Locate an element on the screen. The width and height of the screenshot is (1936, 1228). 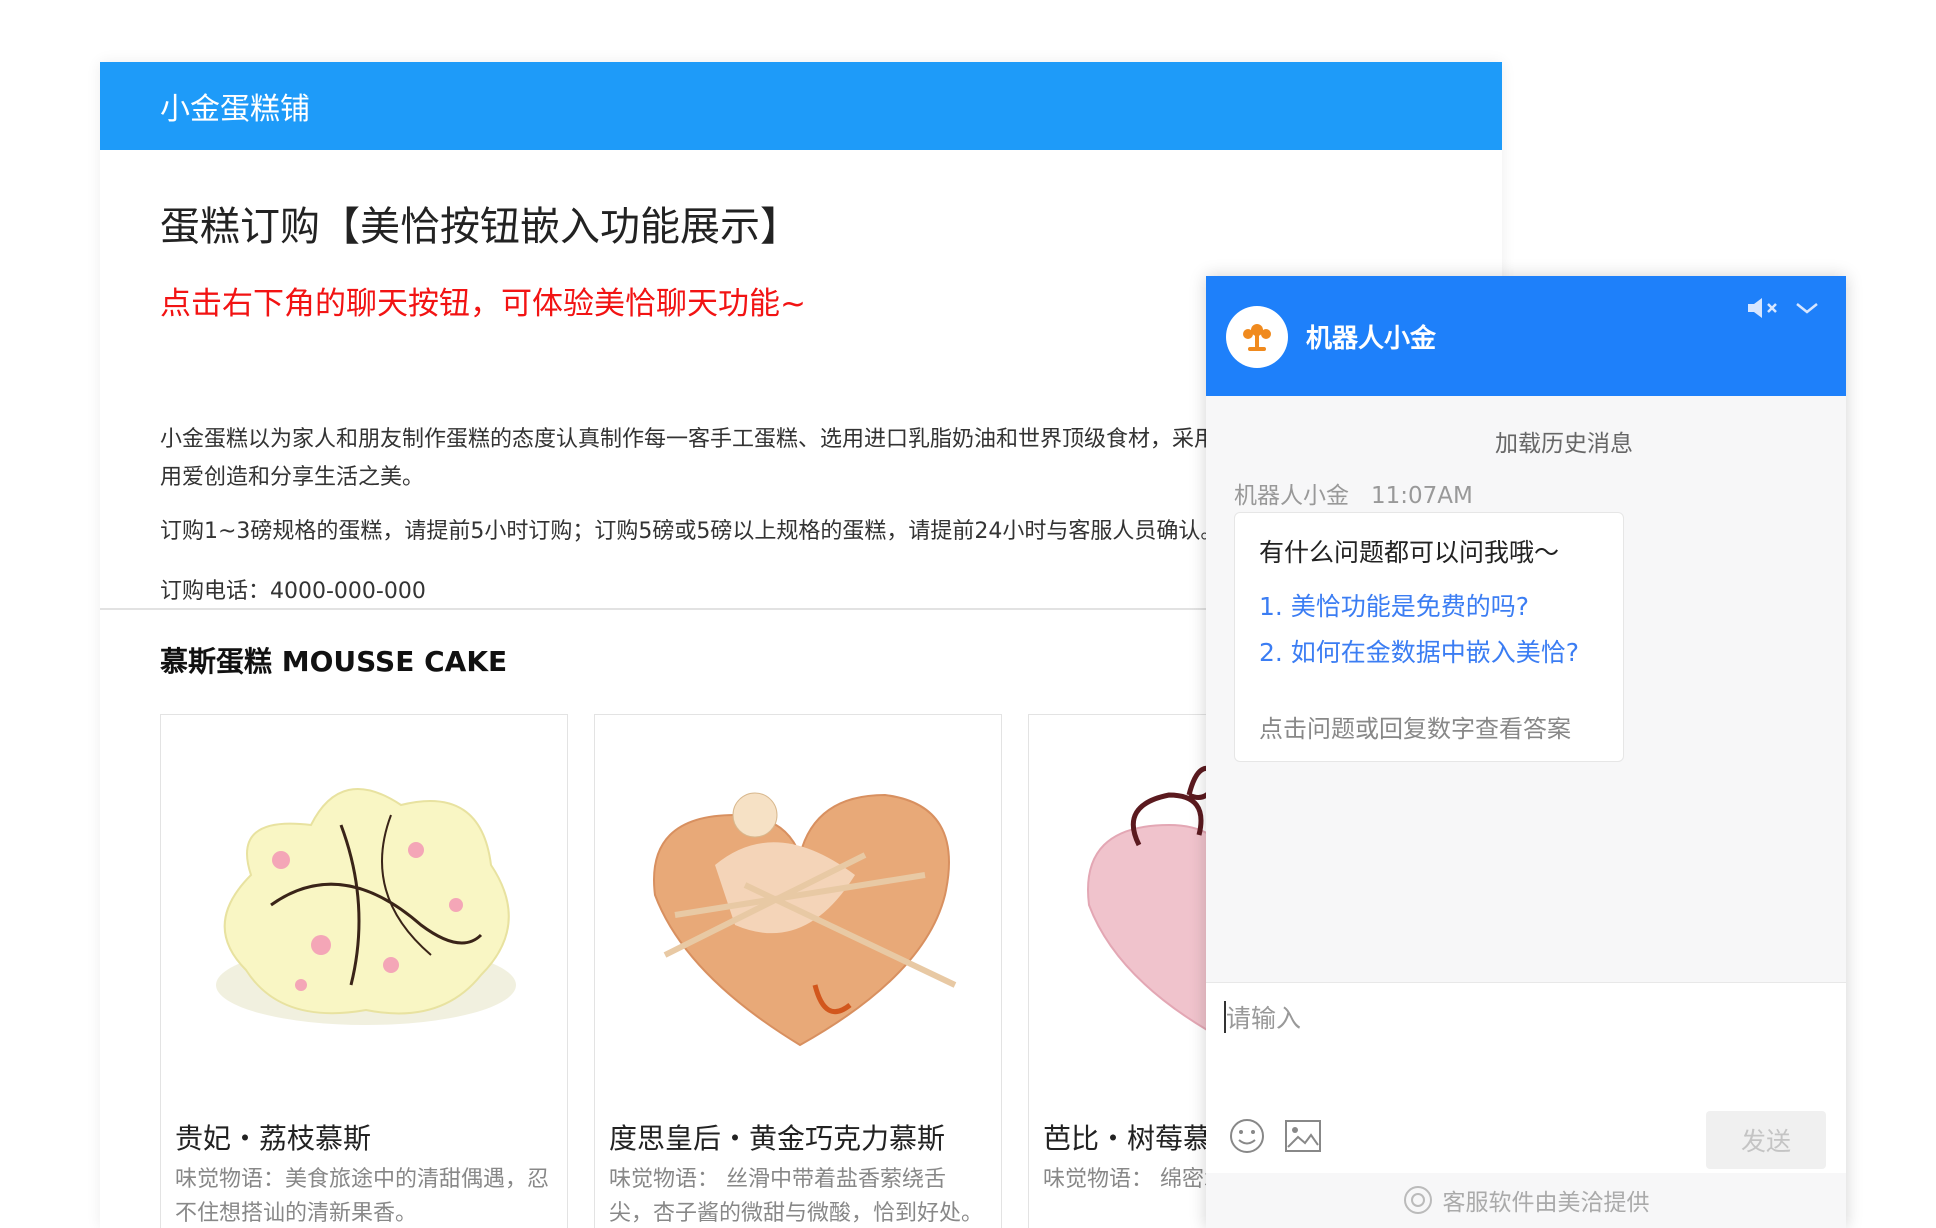
product-card: 贵妃・荔枝慕斯 味觉物语：美食旅途中的清甜偶遇，忍不住想搭讪的清新果香。 is located at coordinates (364, 971).